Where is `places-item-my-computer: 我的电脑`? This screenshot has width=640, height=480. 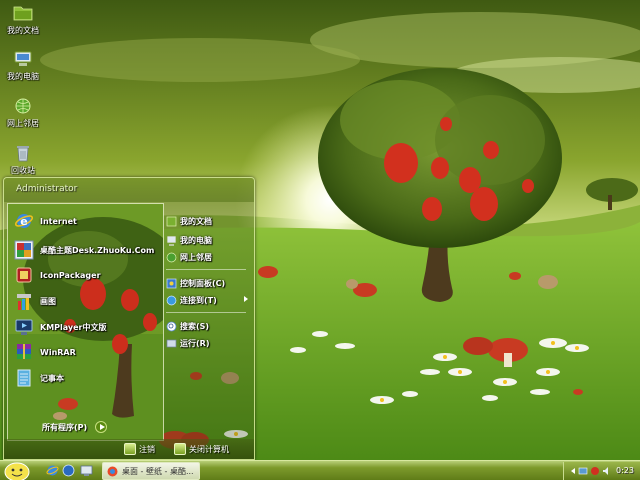
places-item-my-computer: 我的电脑 is located at coordinates (208, 240).